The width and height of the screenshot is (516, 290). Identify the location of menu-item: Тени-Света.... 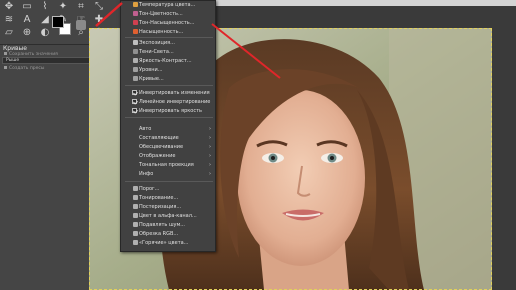
(169, 52).